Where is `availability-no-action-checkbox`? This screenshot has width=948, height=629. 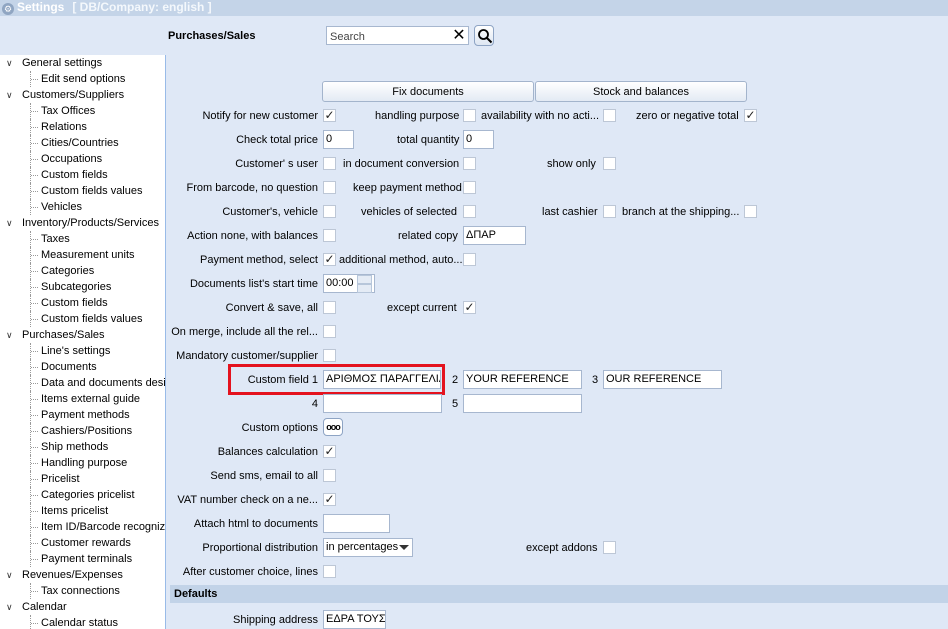 availability-no-action-checkbox is located at coordinates (609, 115).